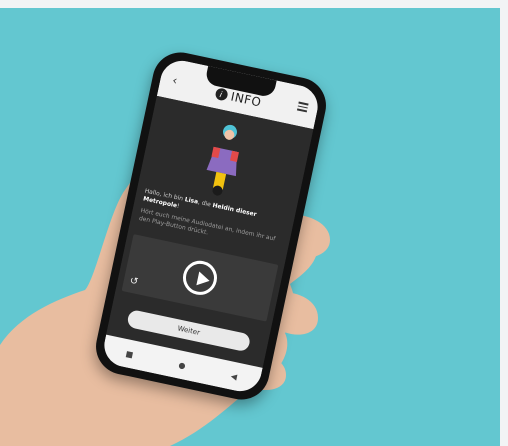 This screenshot has height=446, width=508. What do you see at coordinates (134, 281) in the screenshot?
I see `replay-icon: ↺` at bounding box center [134, 281].